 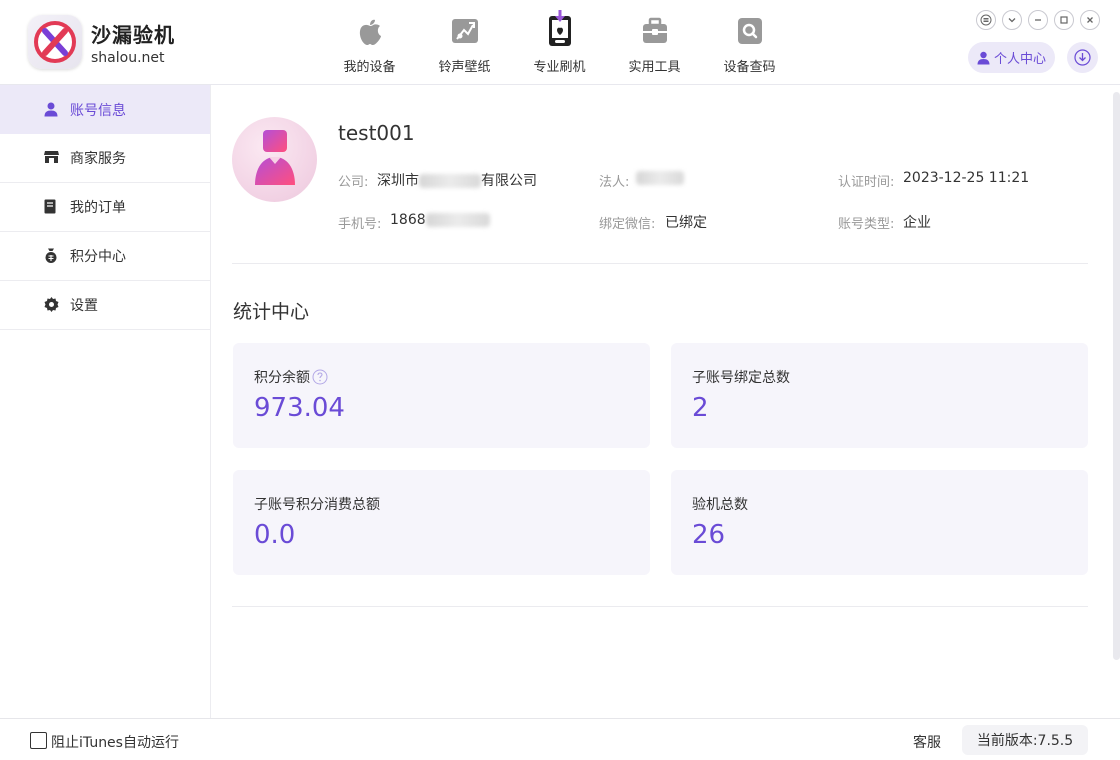 I want to click on nav-pro-flash: 专业刷机, so click(x=559, y=42).